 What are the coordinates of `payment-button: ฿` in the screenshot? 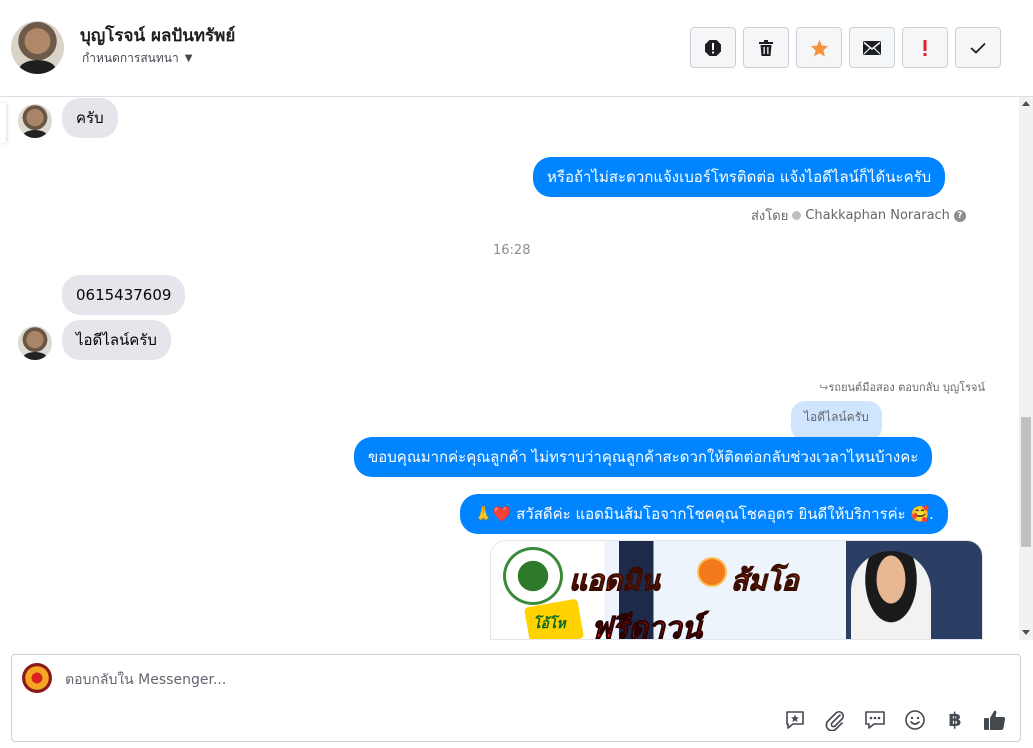 It's located at (955, 720).